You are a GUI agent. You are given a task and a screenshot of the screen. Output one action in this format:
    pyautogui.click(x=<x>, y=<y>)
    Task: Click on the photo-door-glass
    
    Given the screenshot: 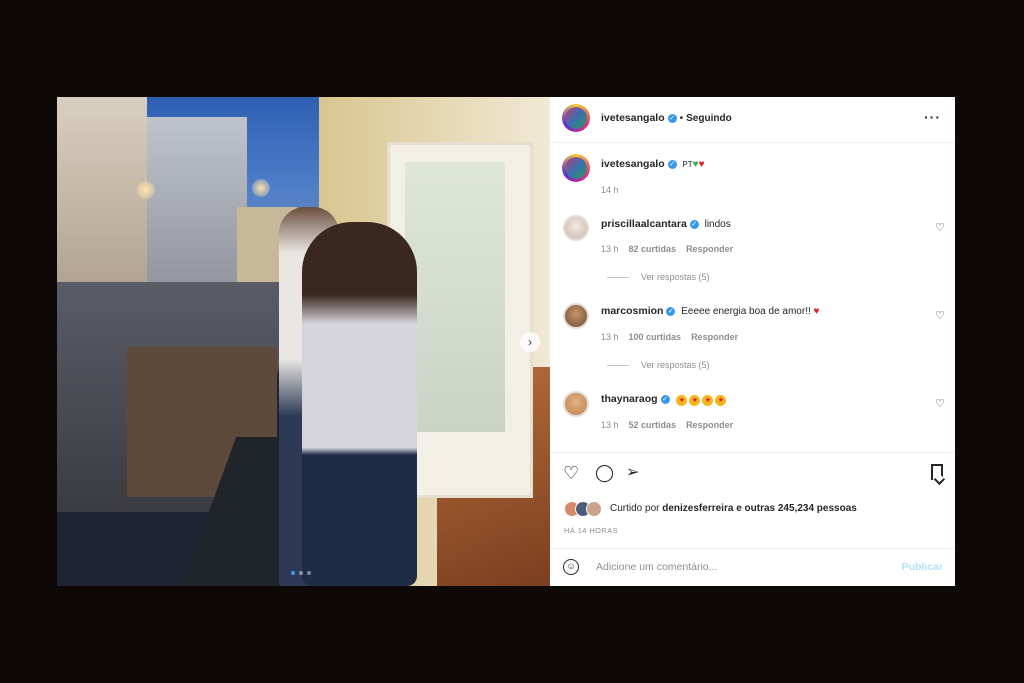 What is the action you would take?
    pyautogui.click(x=455, y=297)
    